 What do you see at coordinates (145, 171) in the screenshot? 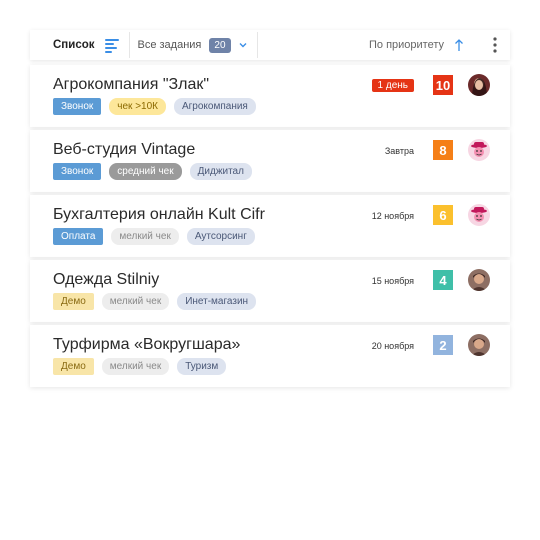
I see `tag-deal-size: средний чек` at bounding box center [145, 171].